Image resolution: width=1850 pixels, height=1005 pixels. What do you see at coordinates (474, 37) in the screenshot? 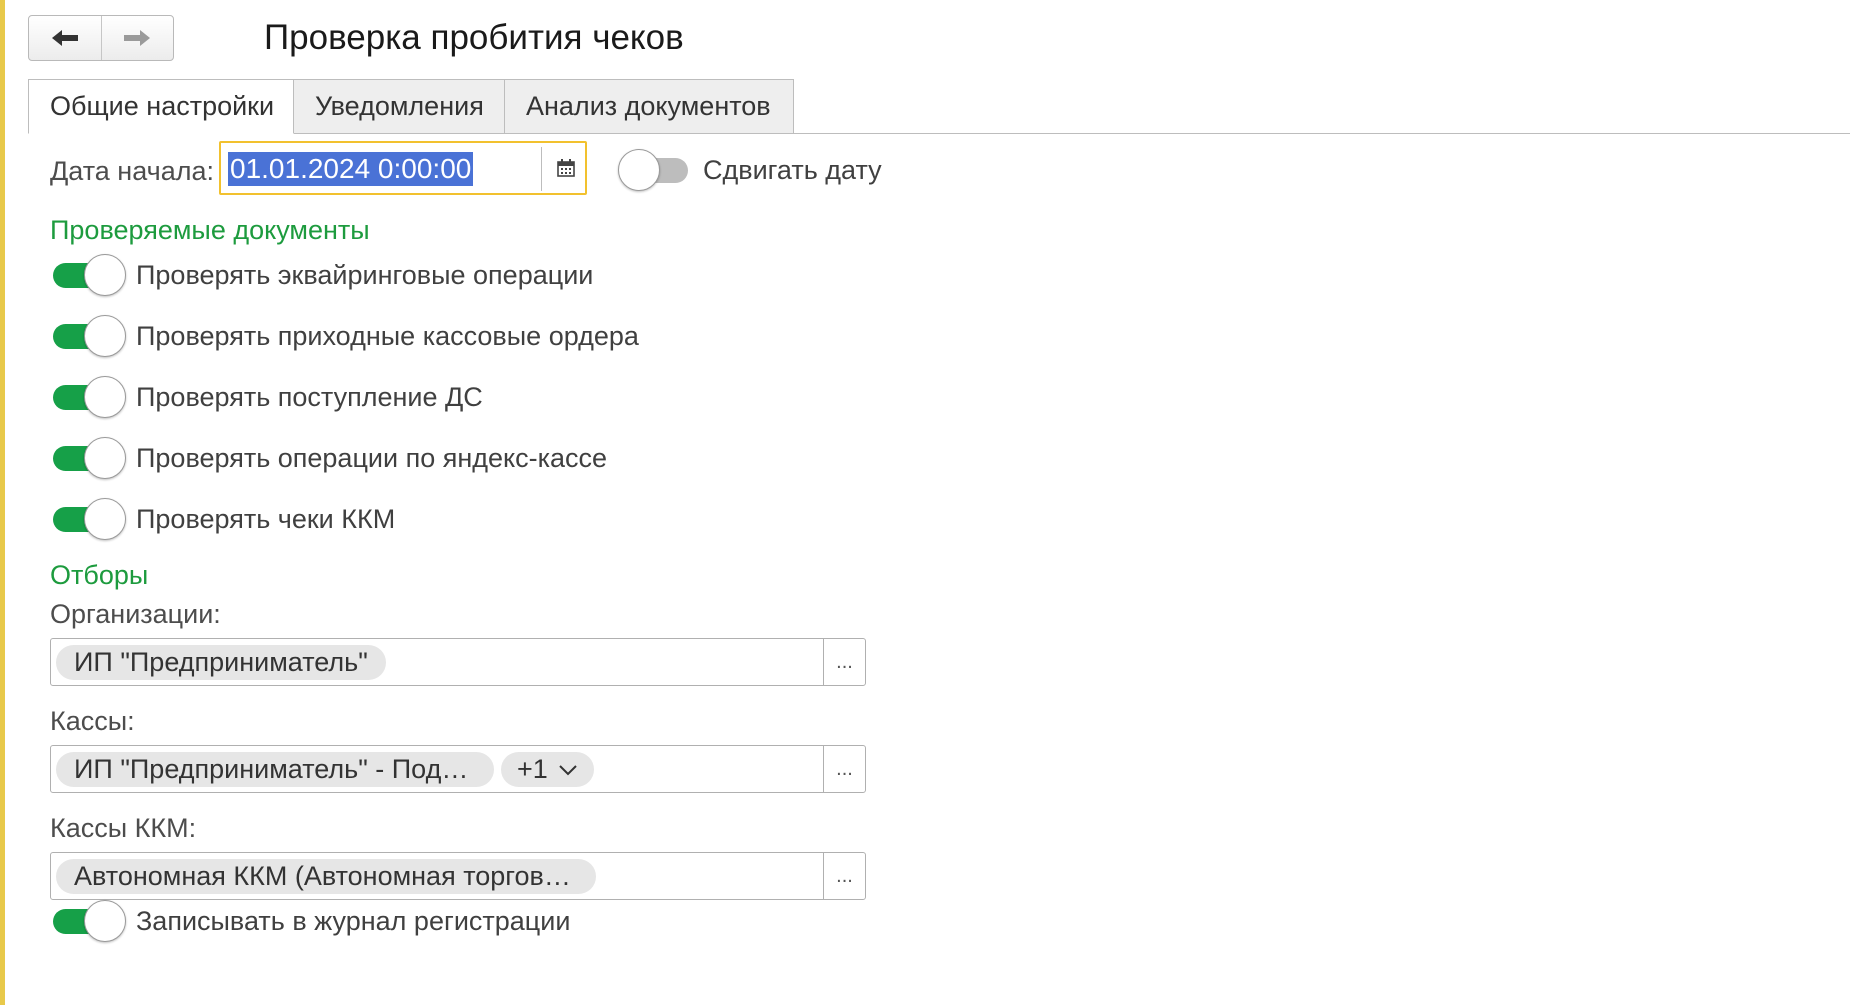
I see `window-title: Проверка пробития чеков` at bounding box center [474, 37].